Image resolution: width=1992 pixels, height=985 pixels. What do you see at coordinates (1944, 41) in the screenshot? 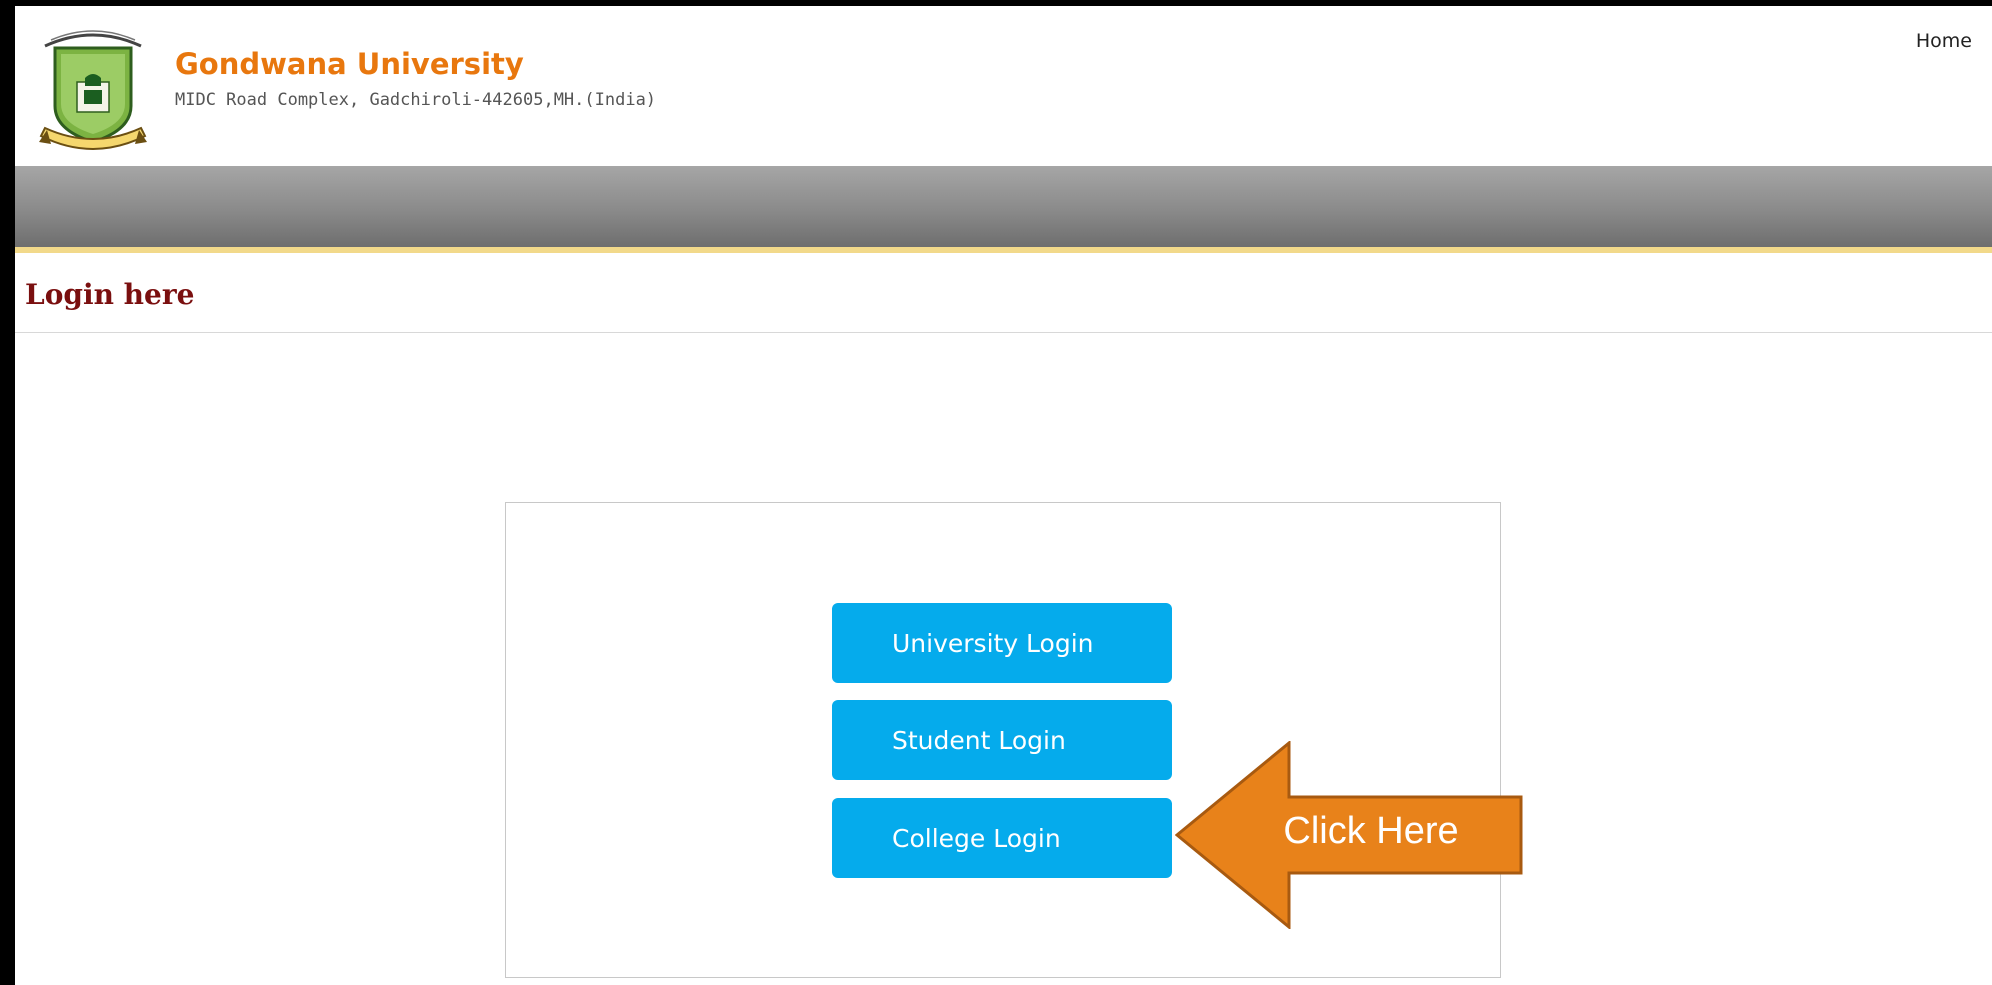
I see `home-link: Home` at bounding box center [1944, 41].